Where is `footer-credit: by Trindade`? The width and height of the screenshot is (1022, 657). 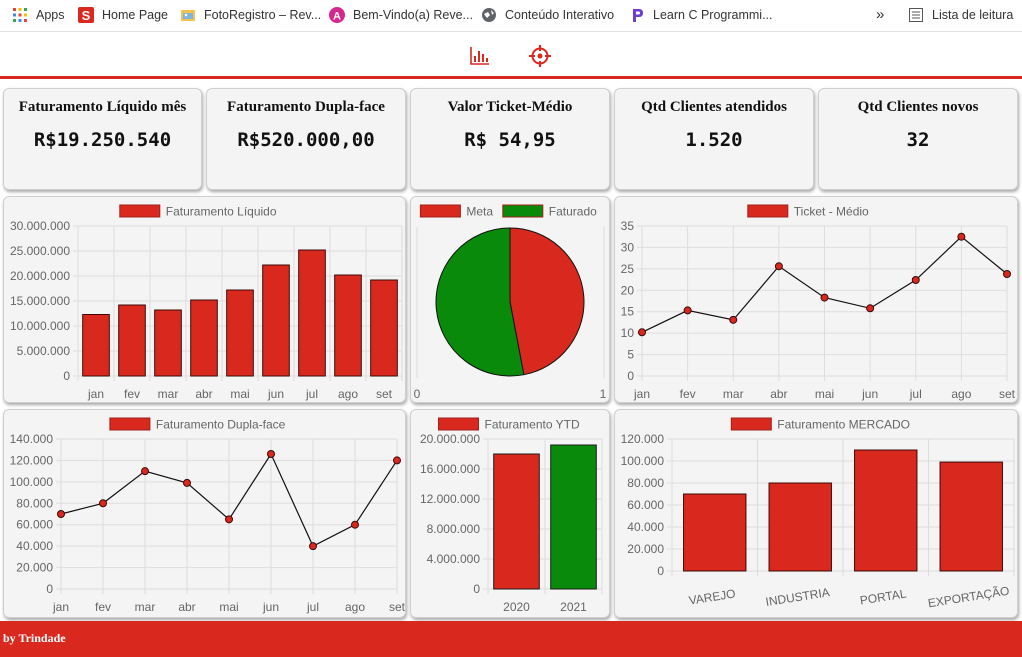 footer-credit: by Trindade is located at coordinates (34, 638).